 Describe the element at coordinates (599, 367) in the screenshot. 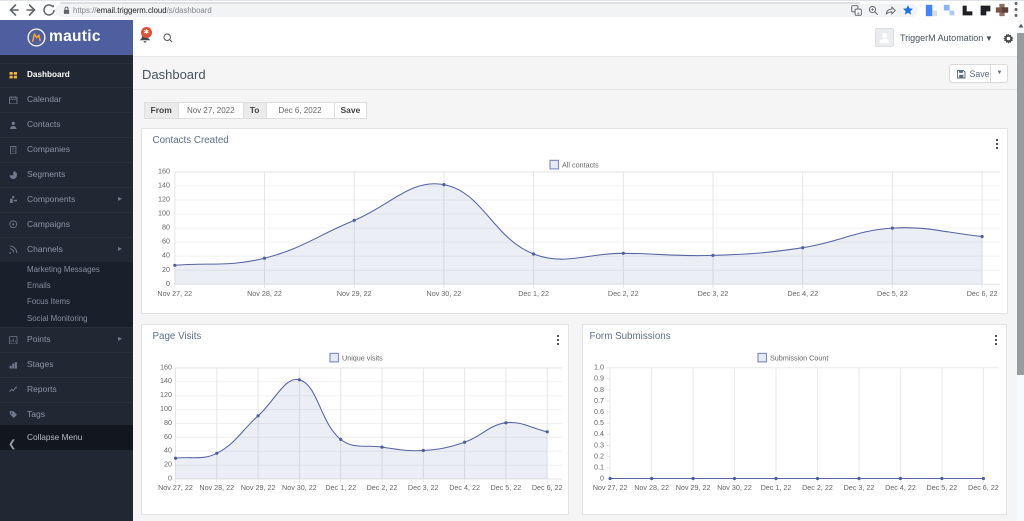

I see `svg-text: 1.0` at that location.